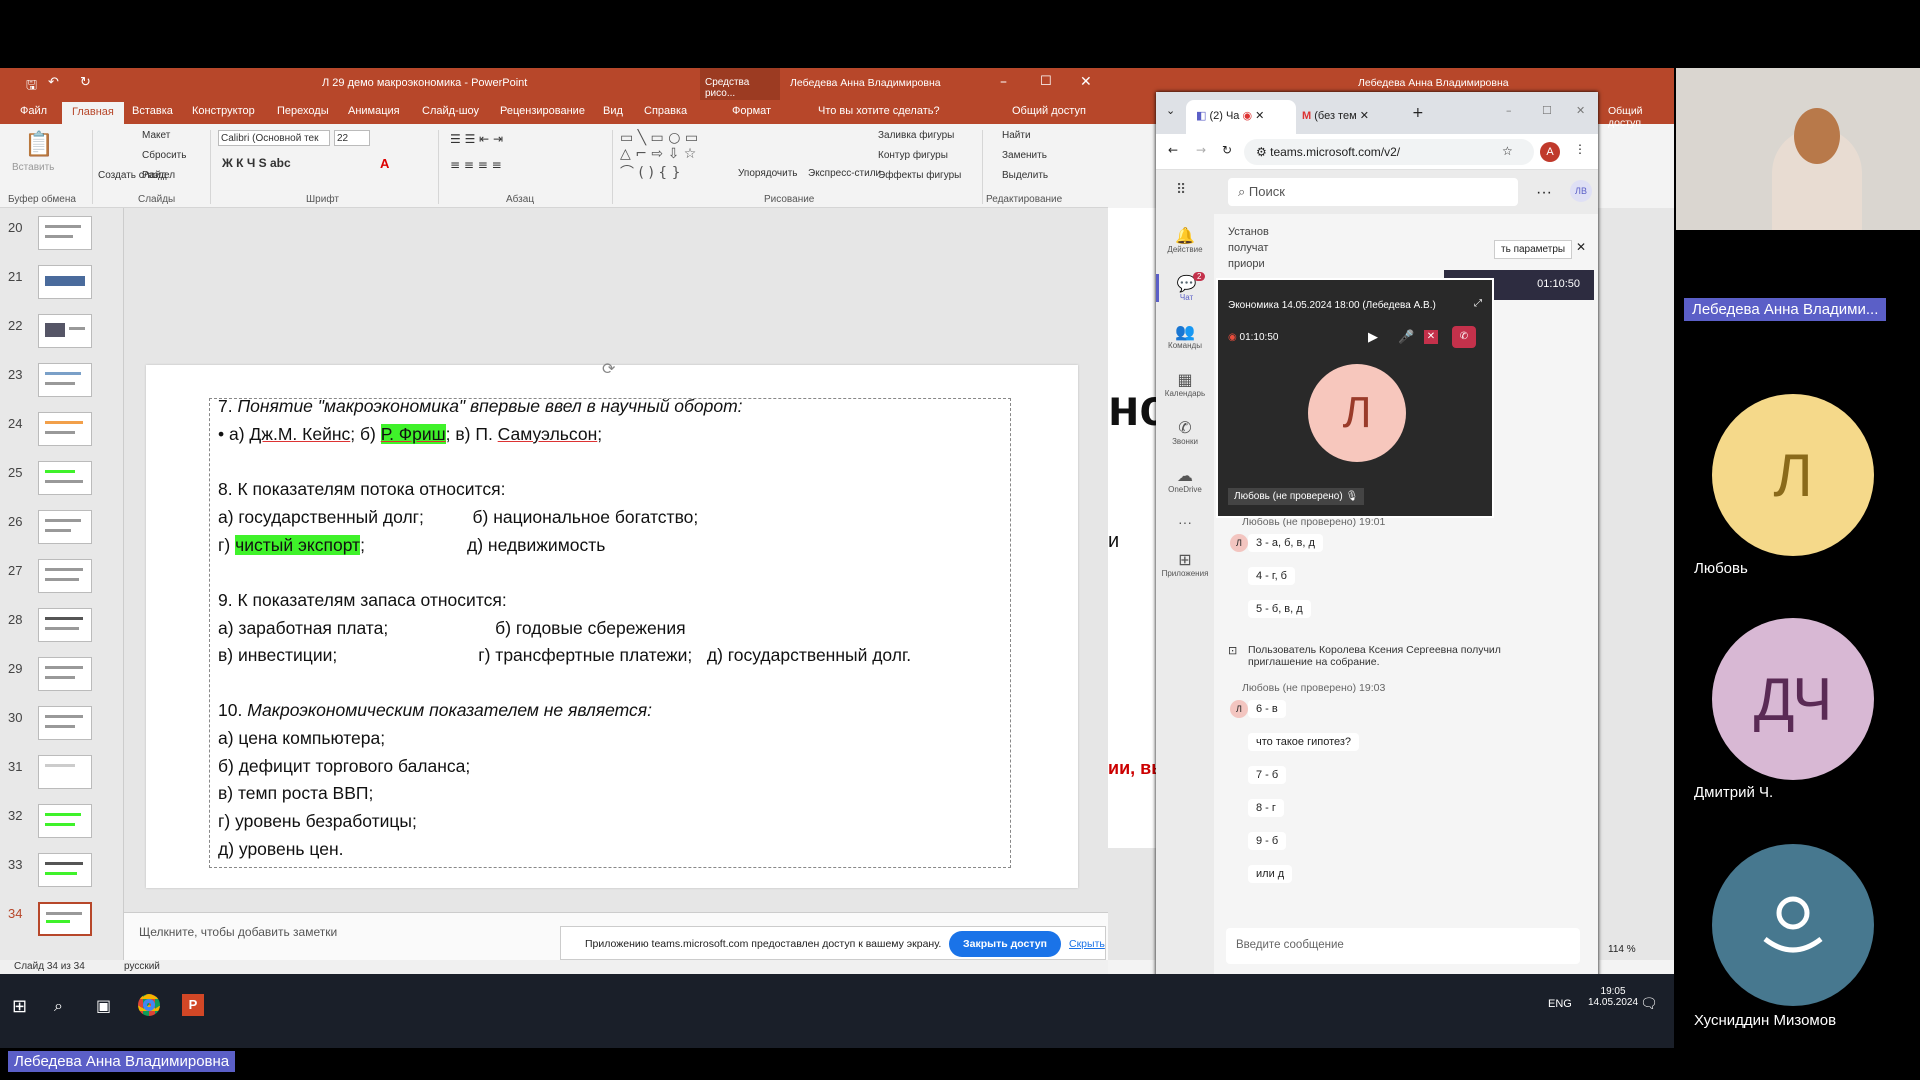 The image size is (1920, 1080). I want to click on tab-search-icon: ⌄, so click(1170, 110).